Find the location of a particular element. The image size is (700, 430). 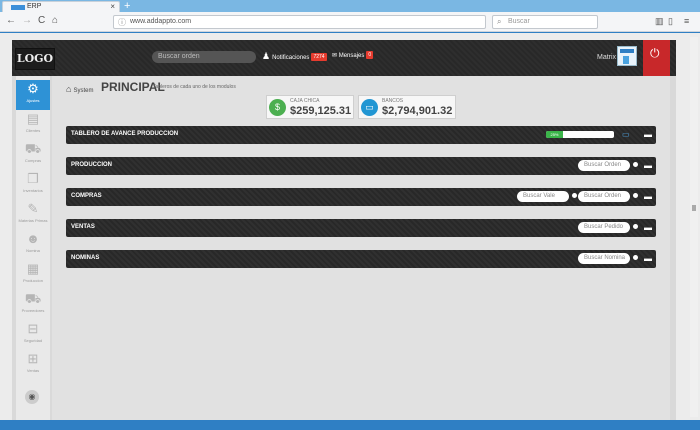

power-icon: ⏻ is located at coordinates (655, 53).